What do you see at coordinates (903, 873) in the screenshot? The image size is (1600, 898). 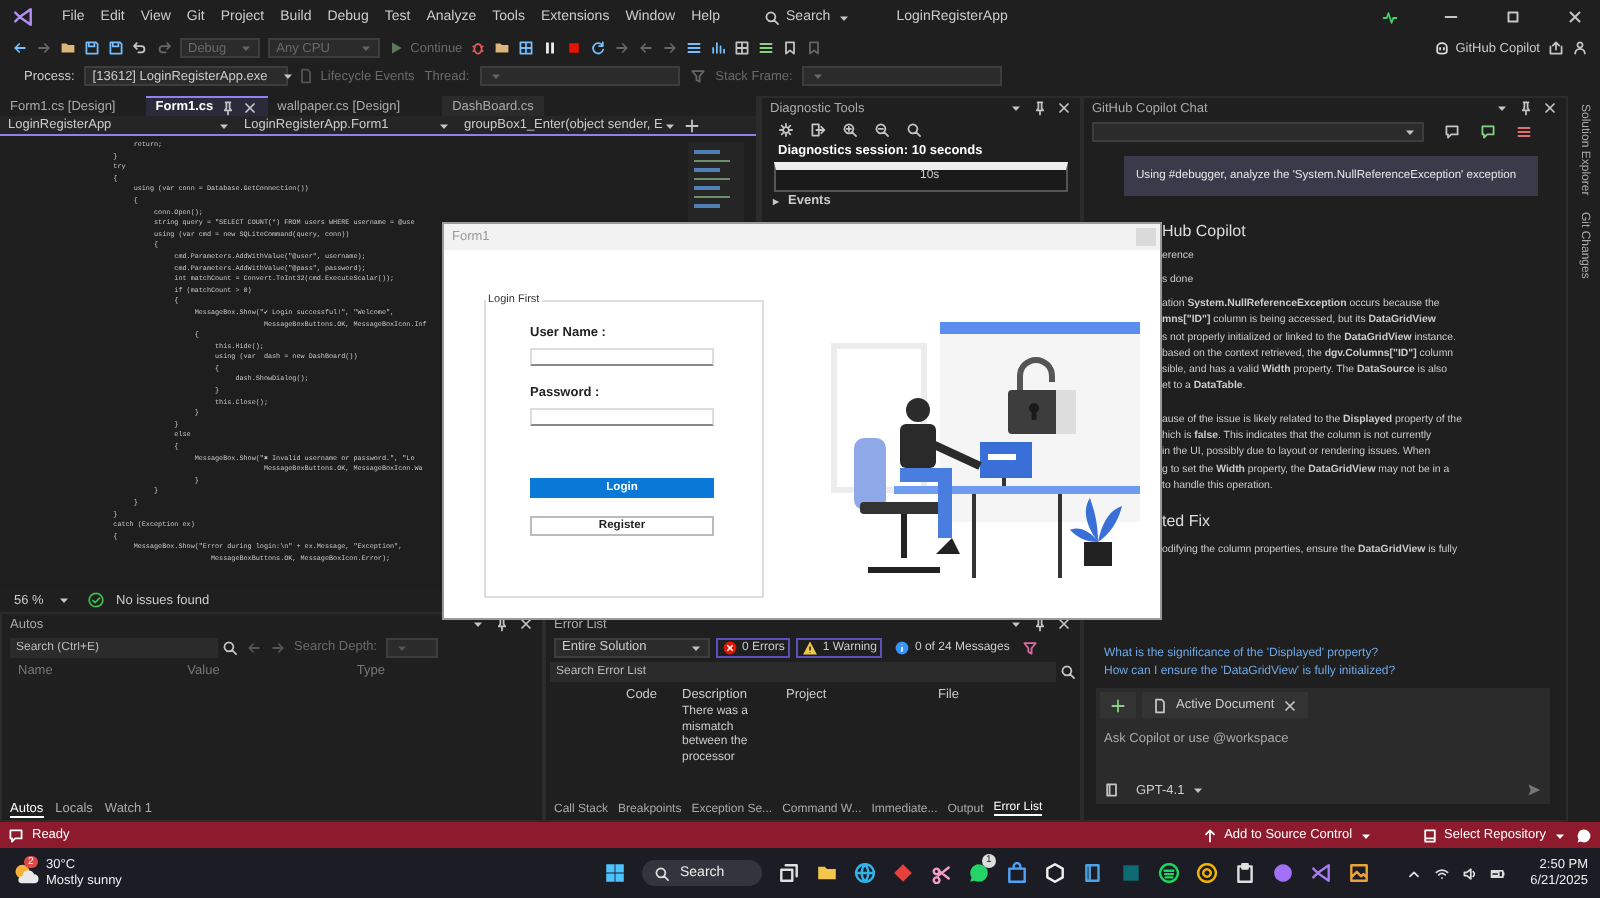 I see `diamond-icon` at bounding box center [903, 873].